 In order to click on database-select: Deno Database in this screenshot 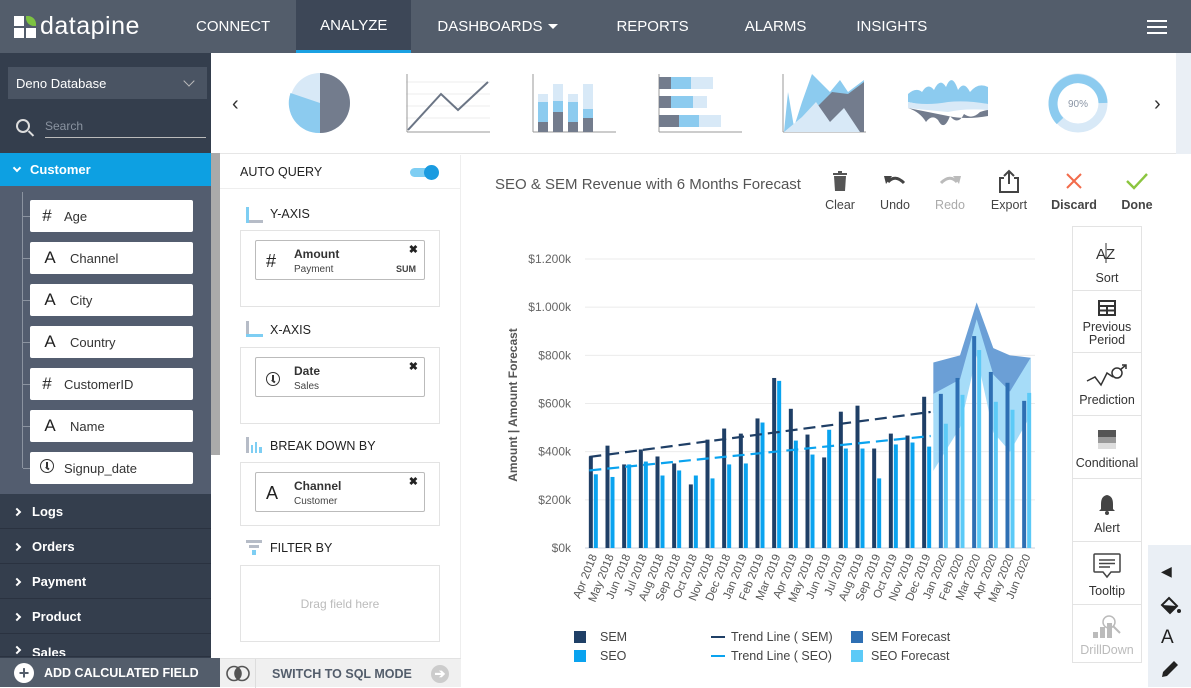, I will do `click(107, 83)`.